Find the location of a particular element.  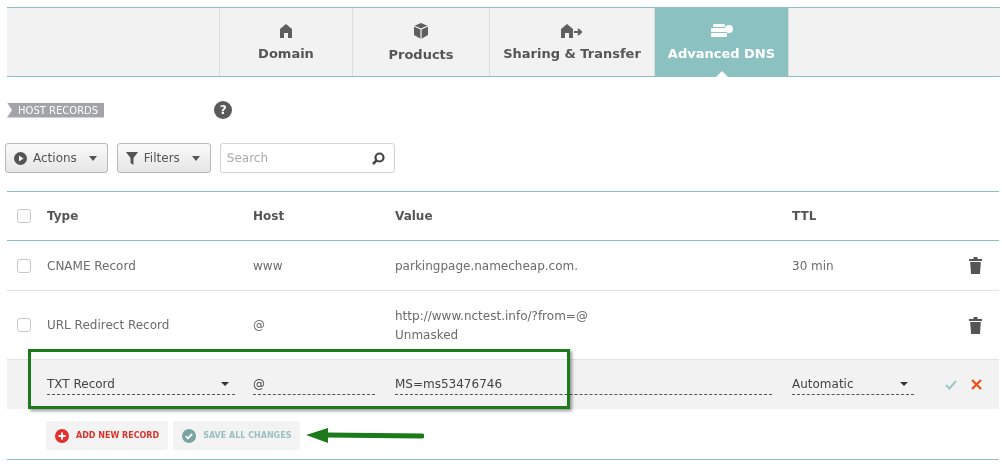

section-label: HOST RECORDS is located at coordinates (56, 110).